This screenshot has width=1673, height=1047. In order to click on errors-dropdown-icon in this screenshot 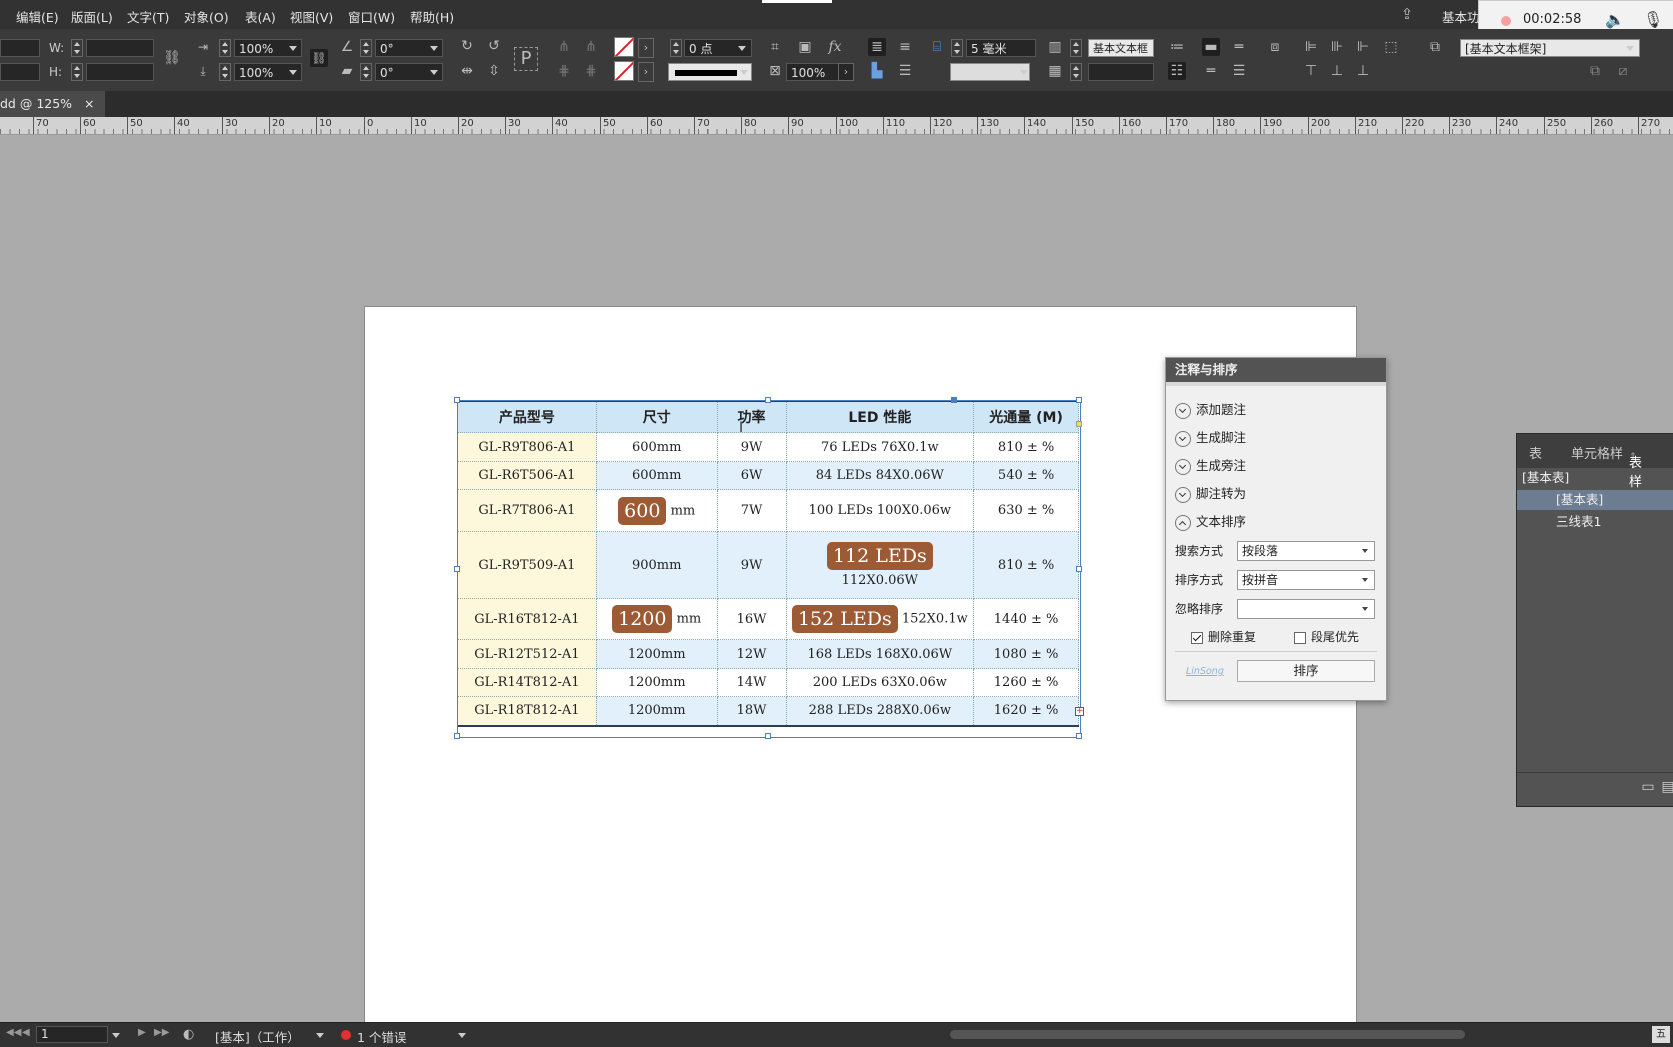, I will do `click(462, 1035)`.